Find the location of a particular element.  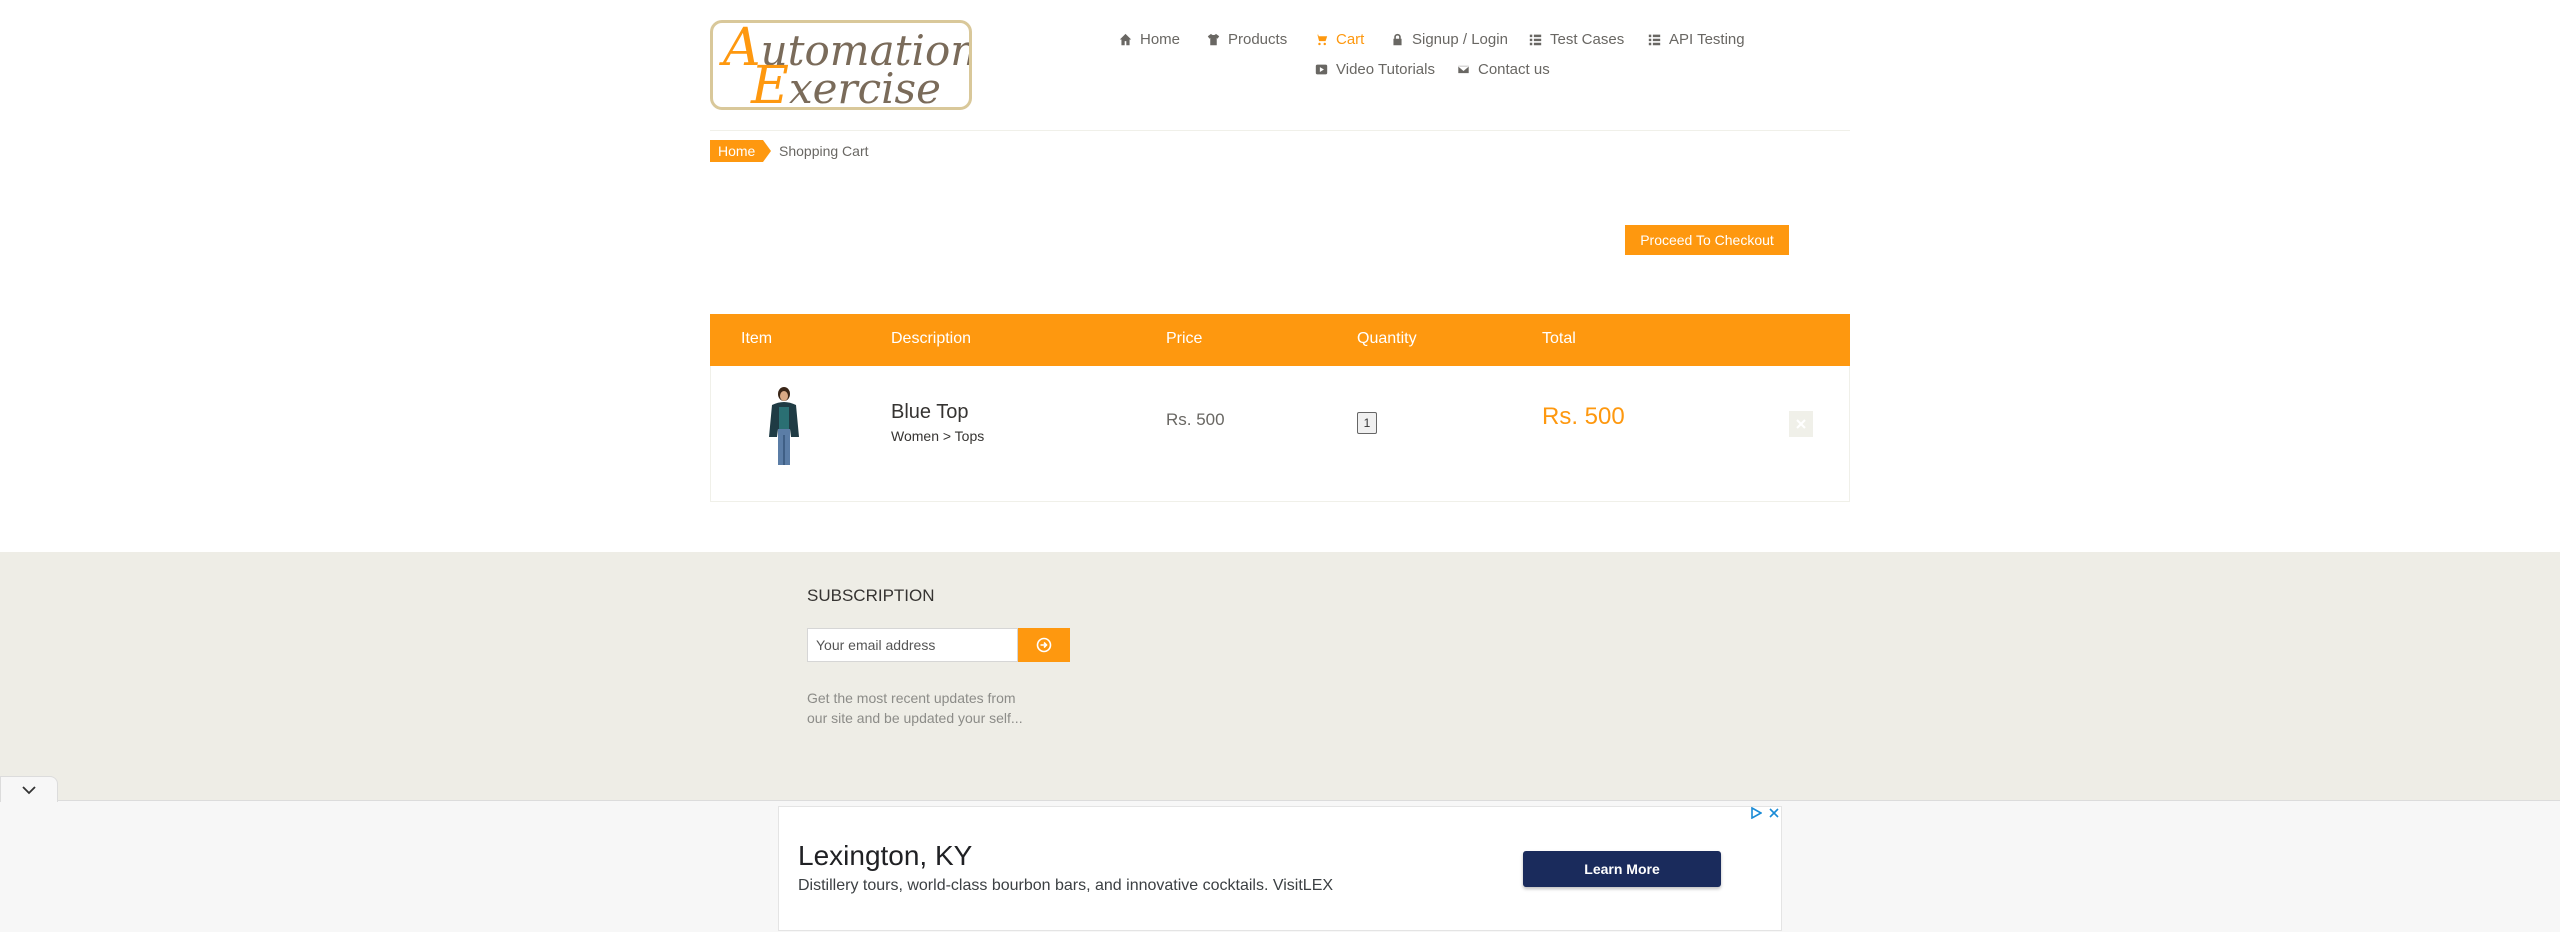

cart-icon is located at coordinates (1321, 39).